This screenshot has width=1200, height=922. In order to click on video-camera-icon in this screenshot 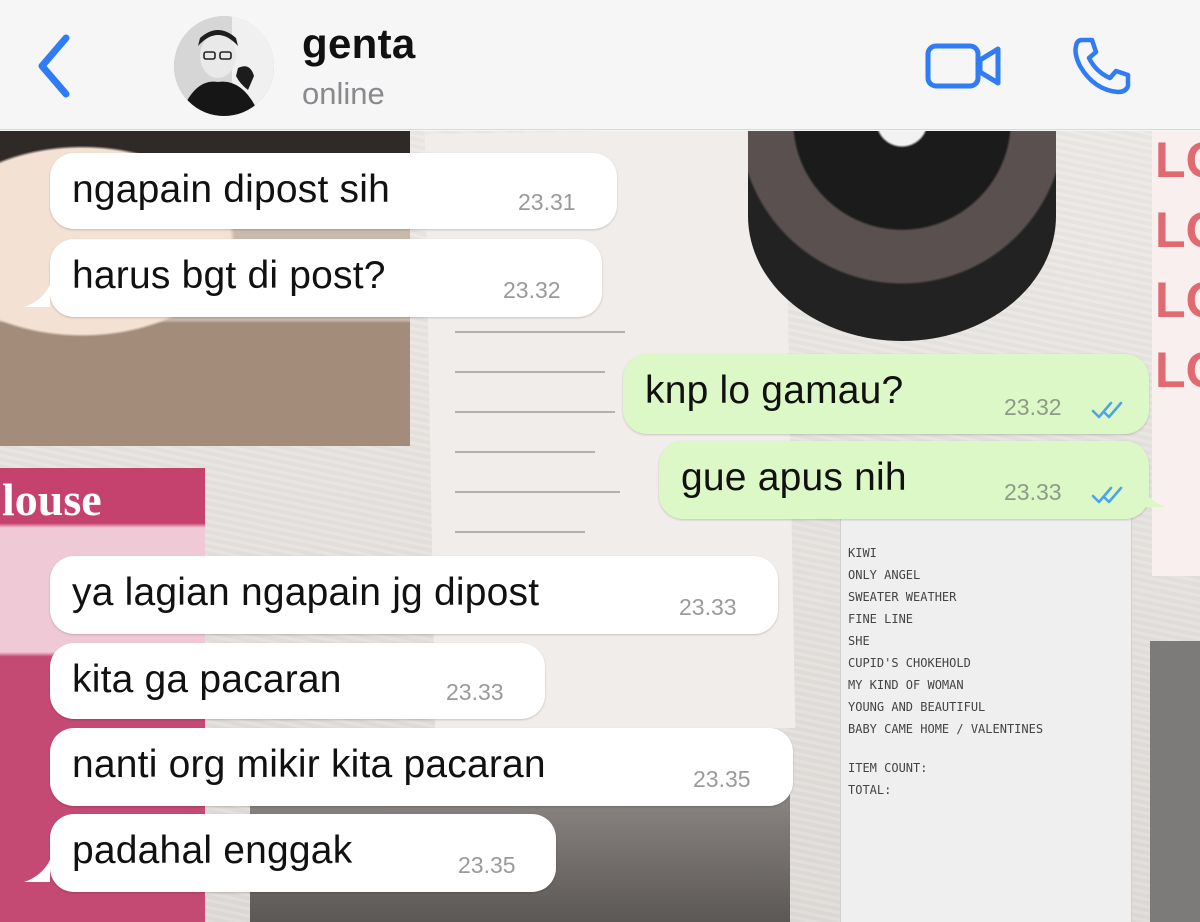, I will do `click(963, 66)`.